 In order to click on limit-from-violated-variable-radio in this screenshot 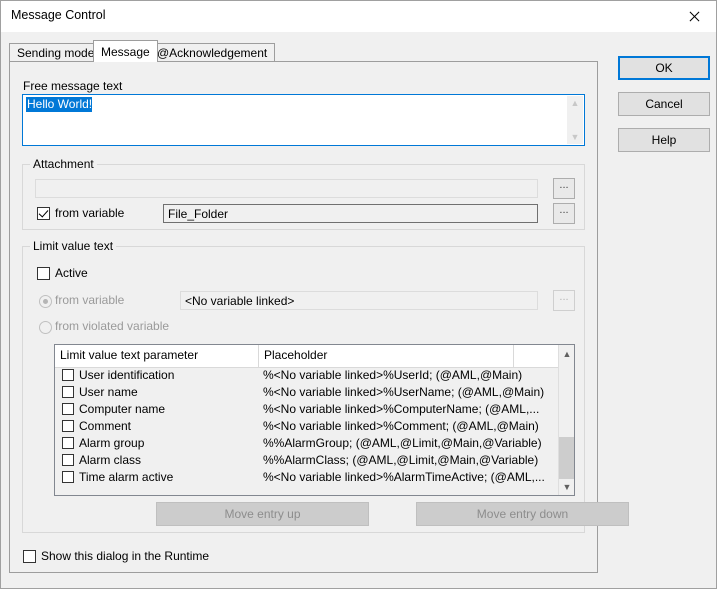, I will do `click(45, 327)`.